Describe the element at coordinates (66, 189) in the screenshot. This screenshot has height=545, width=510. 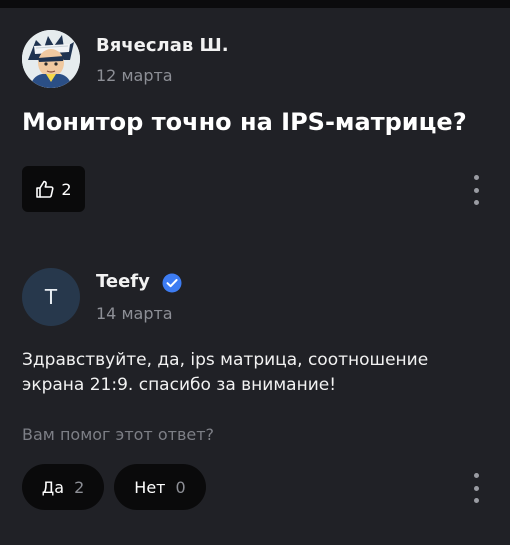
I see `like-count: 2` at that location.